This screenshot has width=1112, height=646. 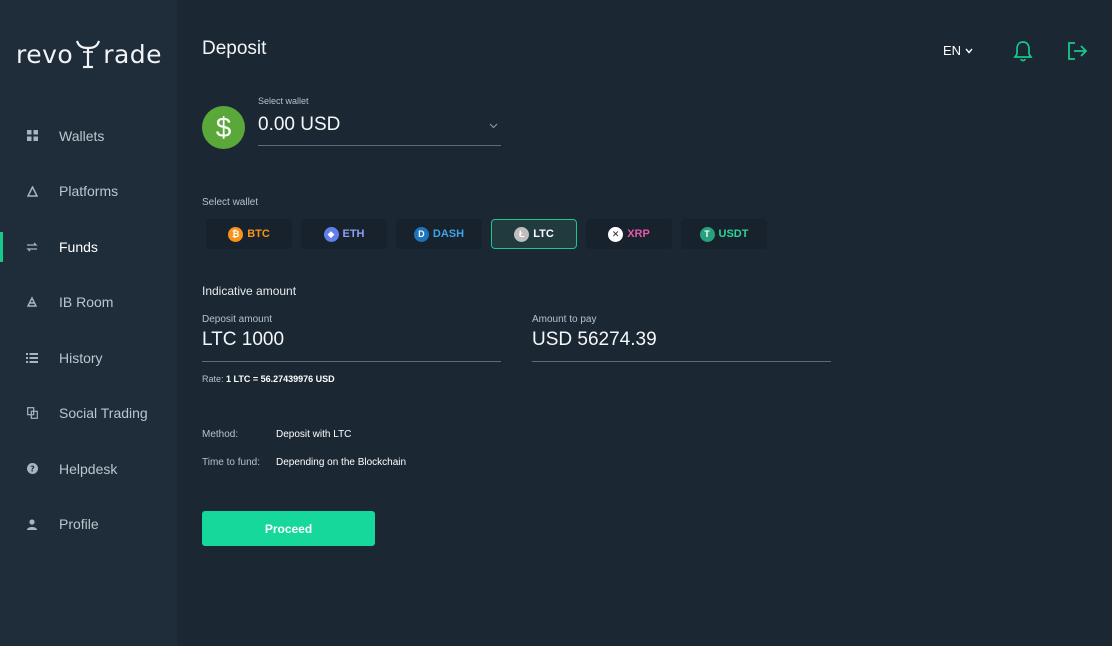 I want to click on wallet-select-label: Select wallet, so click(x=283, y=101).